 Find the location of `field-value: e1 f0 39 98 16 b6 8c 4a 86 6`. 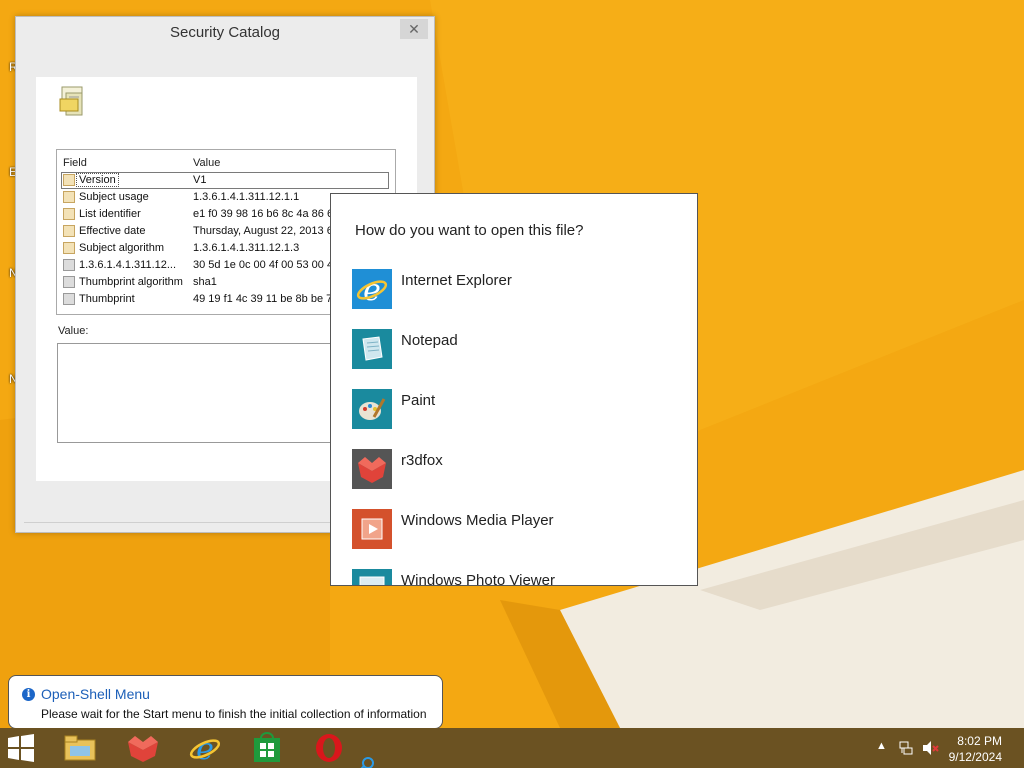

field-value: e1 f0 39 98 16 b6 8c 4a 86 6 is located at coordinates (263, 214).